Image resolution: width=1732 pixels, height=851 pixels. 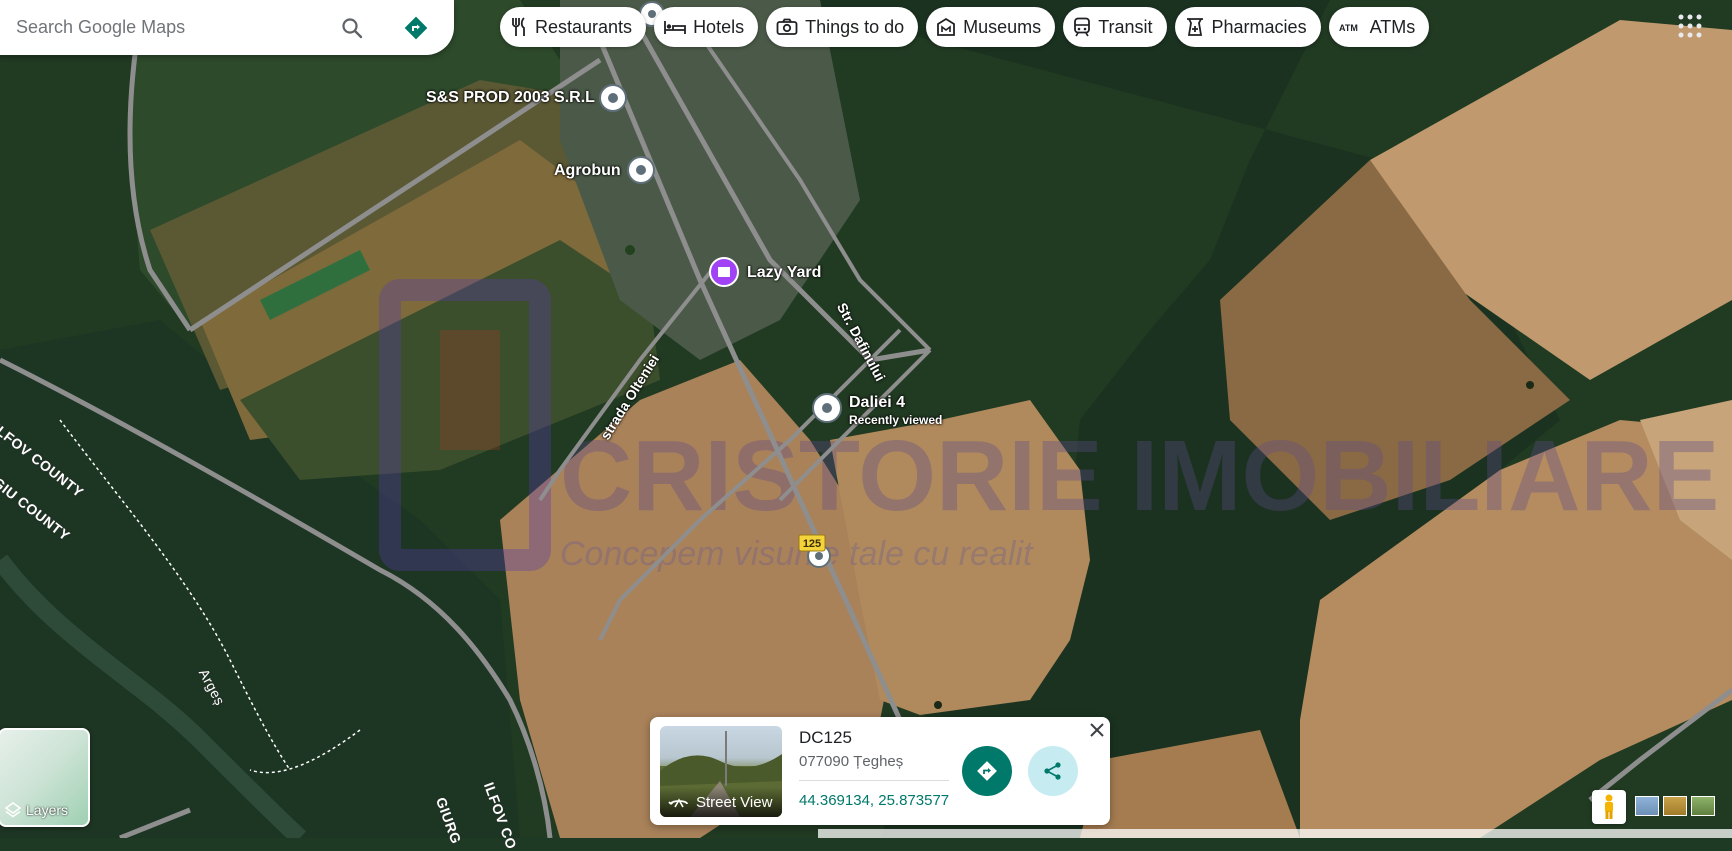 What do you see at coordinates (641, 170) in the screenshot?
I see `pin-agrobun` at bounding box center [641, 170].